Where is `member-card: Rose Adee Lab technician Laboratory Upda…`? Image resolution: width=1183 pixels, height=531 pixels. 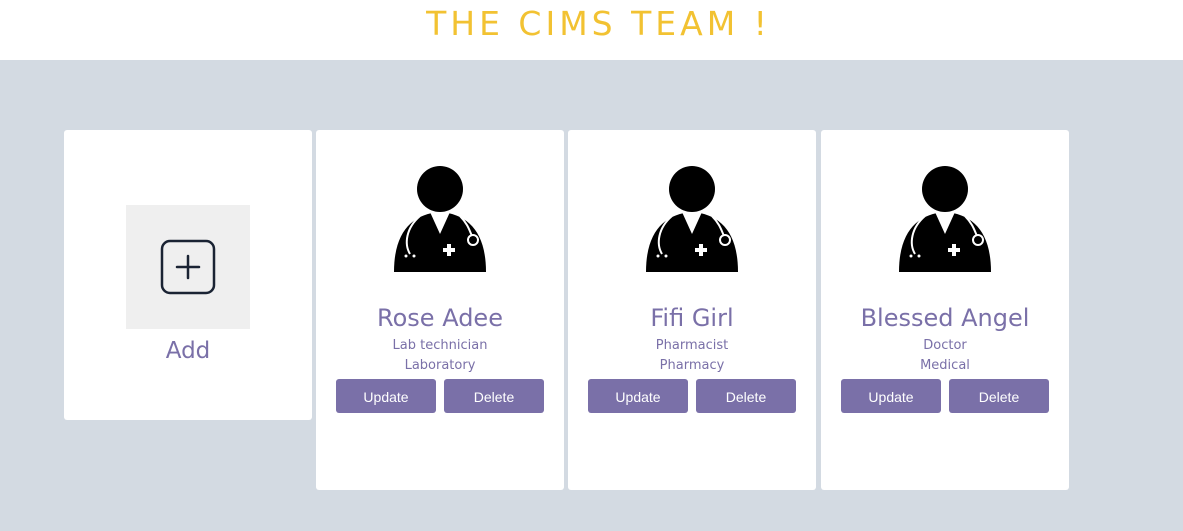
member-card: Rose Adee Lab technician Laboratory Upda… is located at coordinates (440, 310).